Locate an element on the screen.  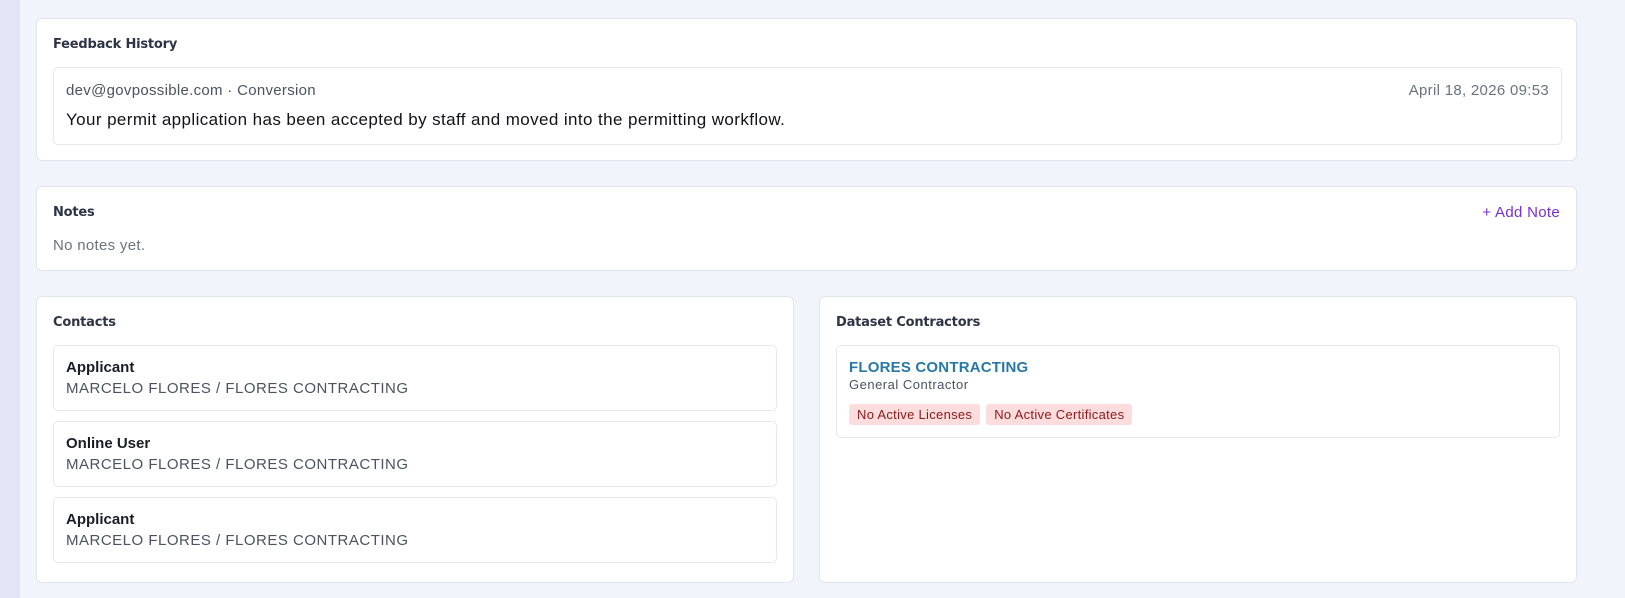
left-sidebar-rail is located at coordinates (10, 299).